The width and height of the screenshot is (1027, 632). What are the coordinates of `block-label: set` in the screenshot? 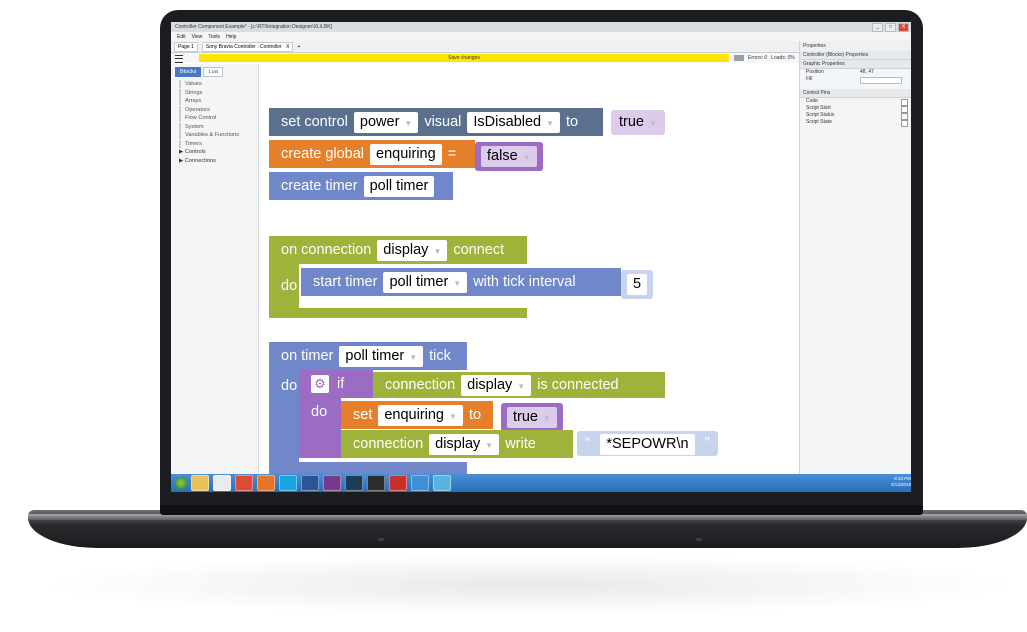 It's located at (363, 415).